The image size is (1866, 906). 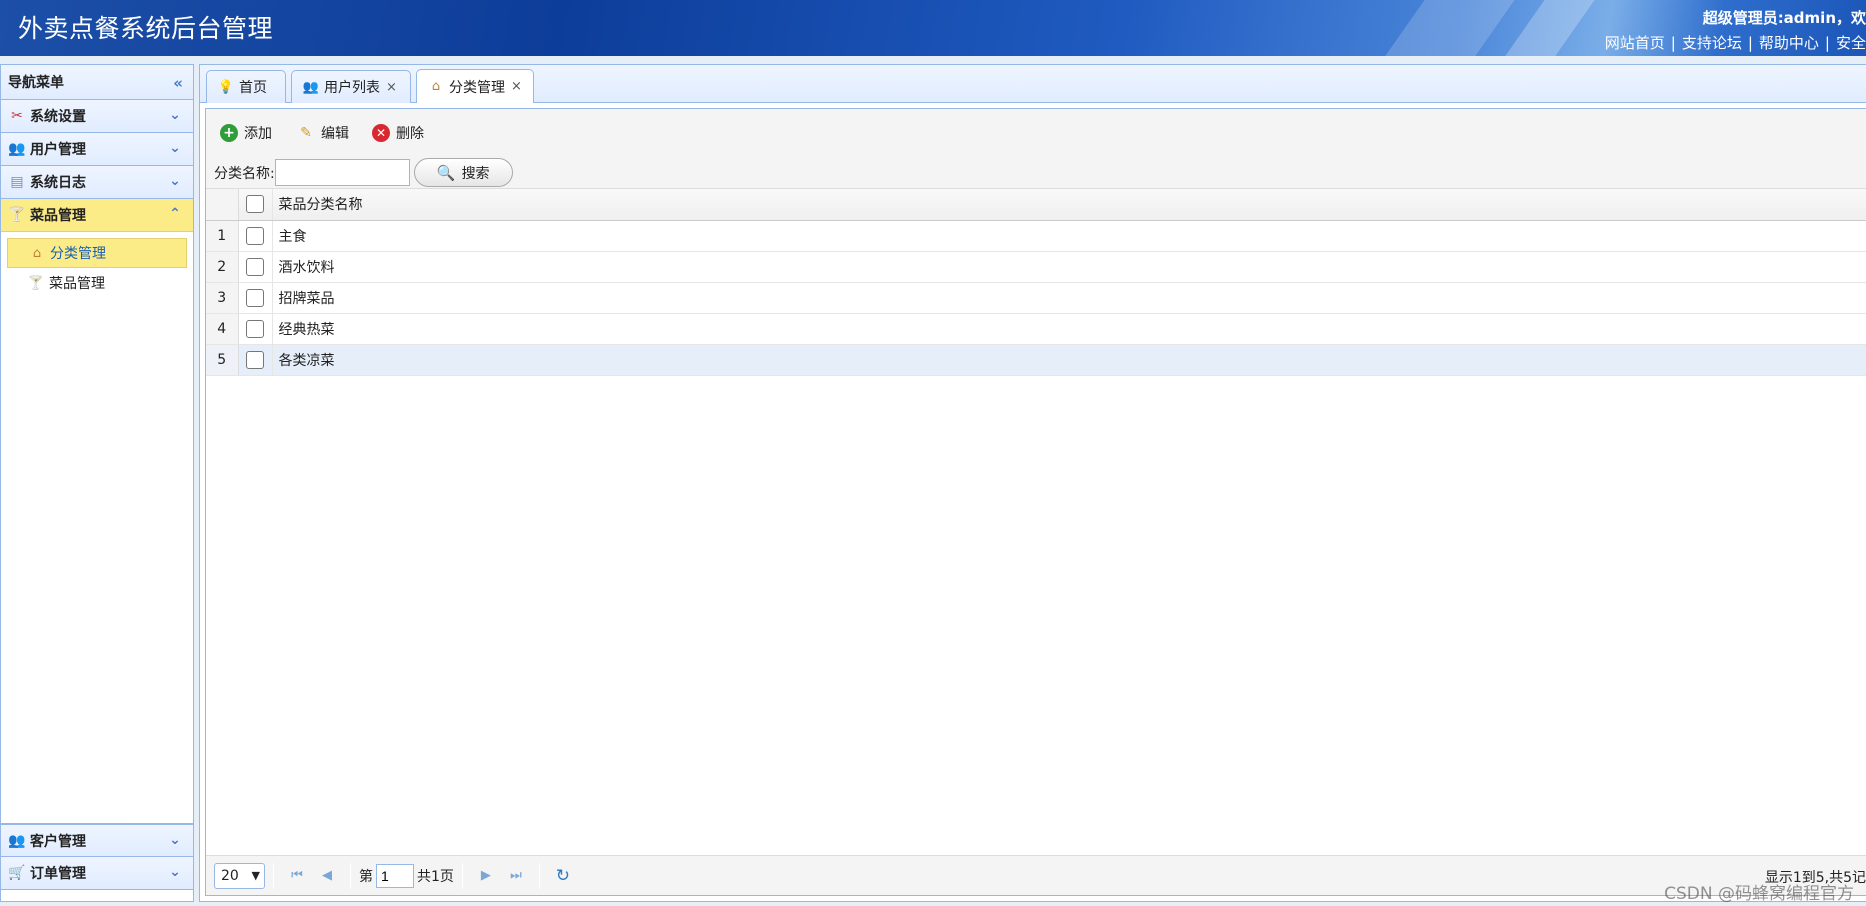 I want to click on link-help: 帮助中心, so click(x=1789, y=43).